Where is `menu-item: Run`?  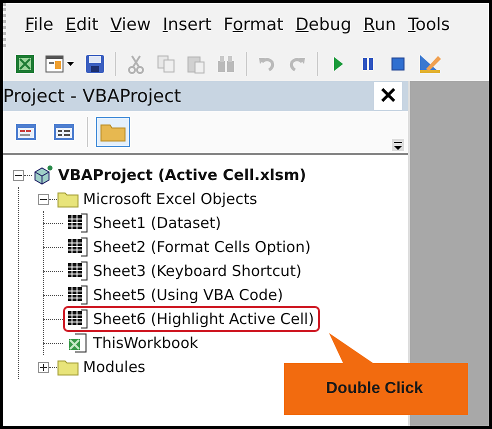
menu-item: Run is located at coordinates (379, 25).